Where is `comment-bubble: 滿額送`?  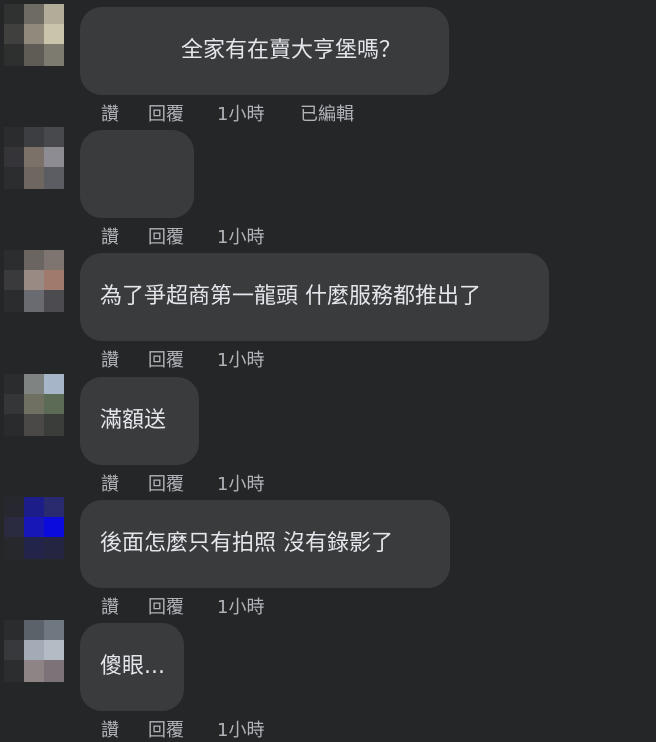 comment-bubble: 滿額送 is located at coordinates (139, 421).